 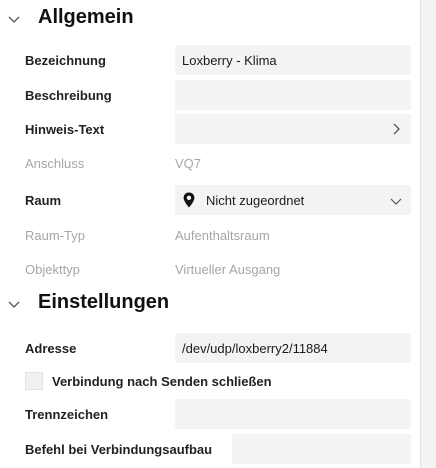 What do you see at coordinates (65, 129) in the screenshot?
I see `hint-label: Hinweis-Text` at bounding box center [65, 129].